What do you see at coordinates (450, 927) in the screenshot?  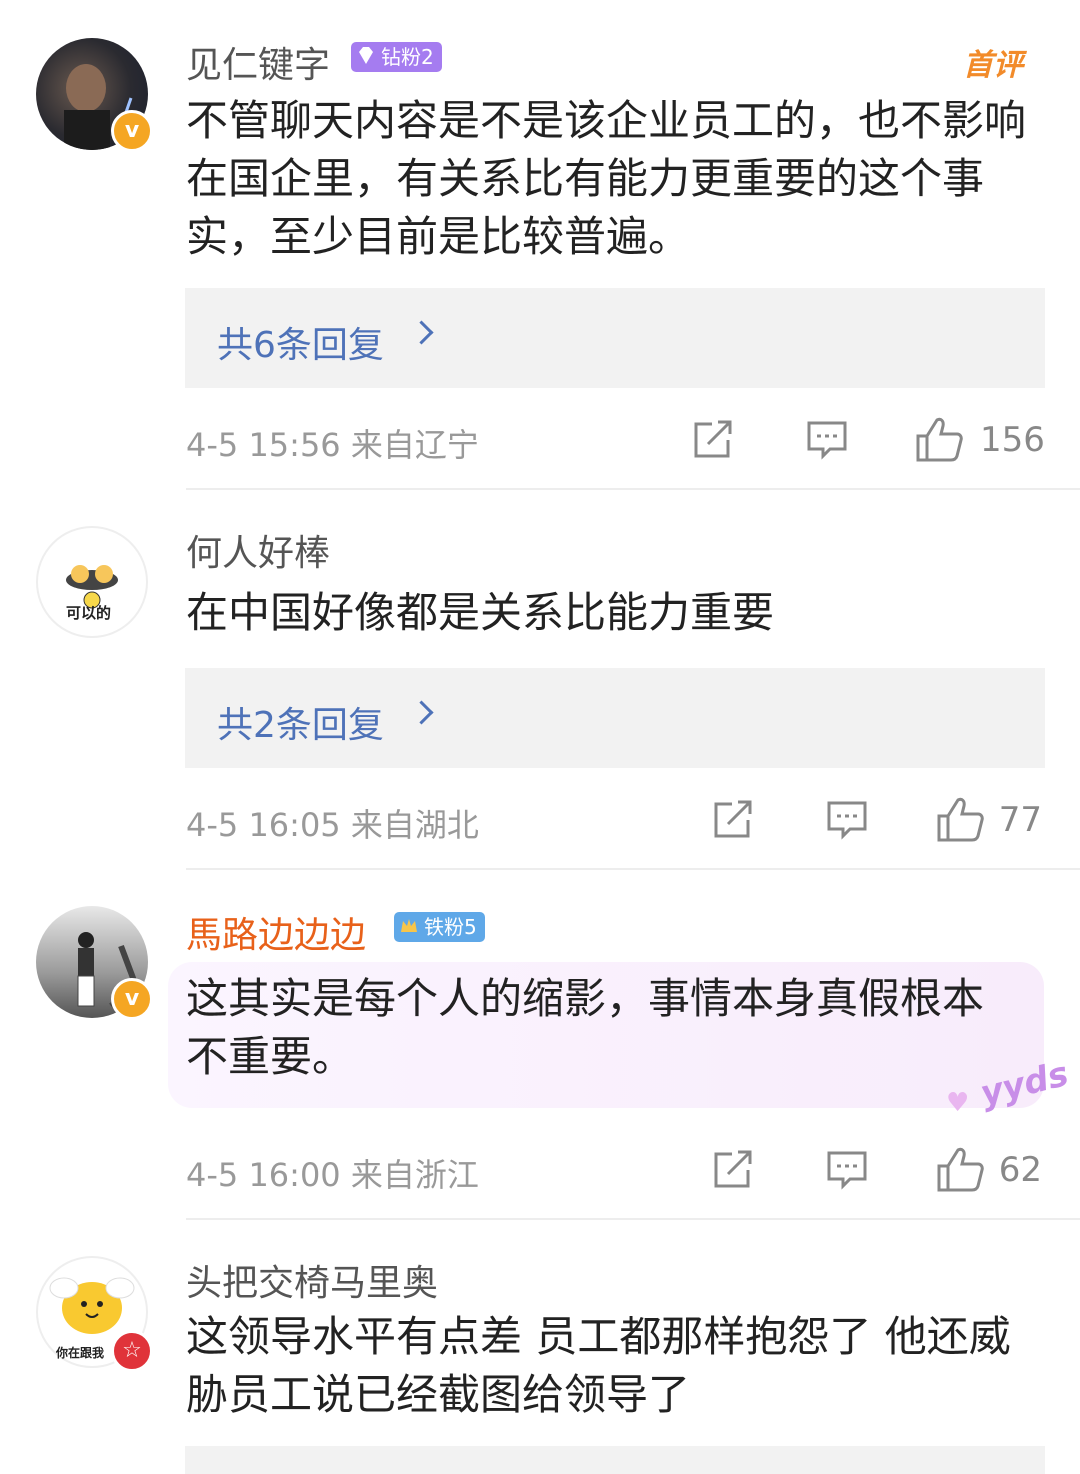 I see `fan-badge-label: 铁粉5` at bounding box center [450, 927].